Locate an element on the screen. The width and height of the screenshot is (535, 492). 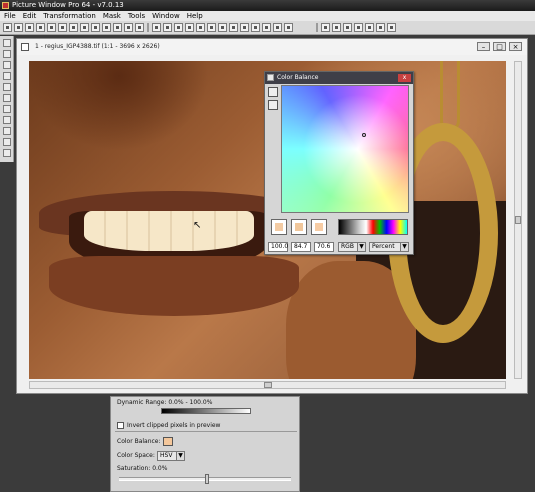
transform-icon is located at coordinates (84, 27).